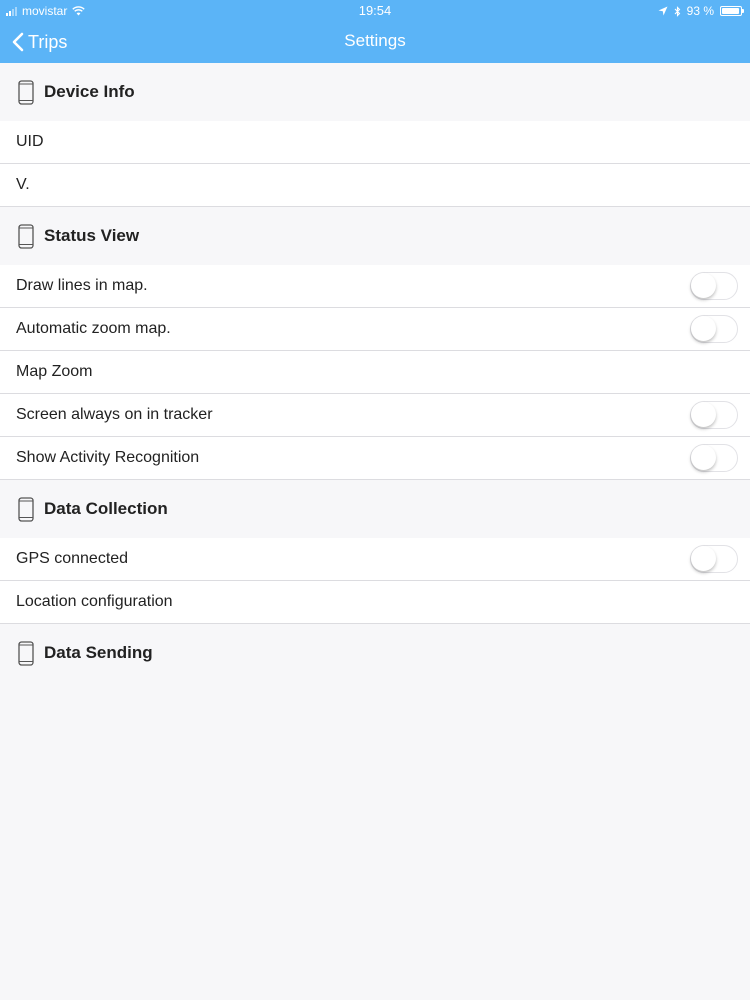 The image size is (750, 1000). What do you see at coordinates (375, 92) in the screenshot?
I see `section-header-device-info: Device Info` at bounding box center [375, 92].